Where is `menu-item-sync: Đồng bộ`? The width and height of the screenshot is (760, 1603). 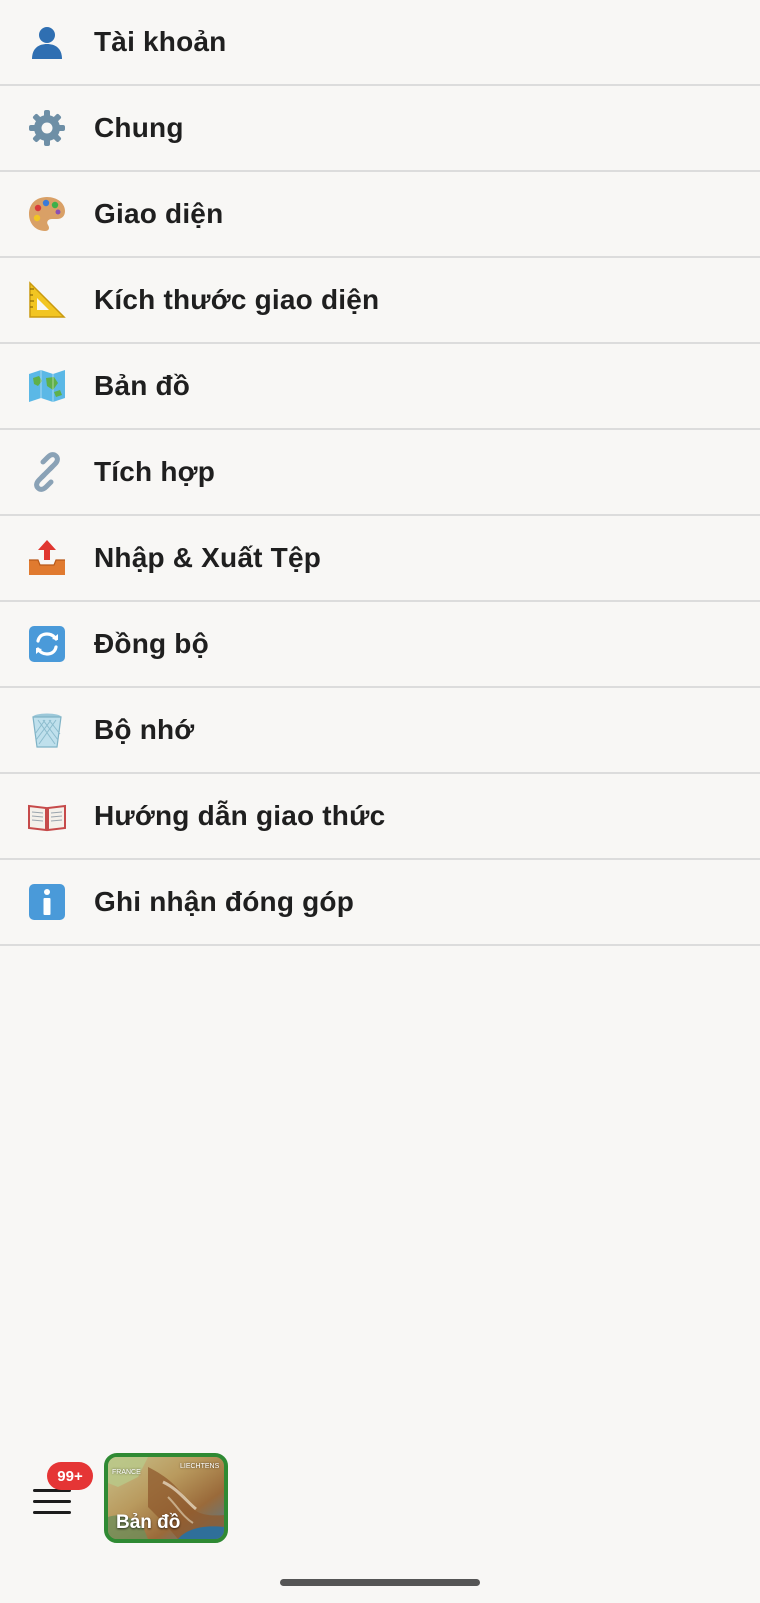
menu-item-sync: Đồng bộ is located at coordinates (380, 645).